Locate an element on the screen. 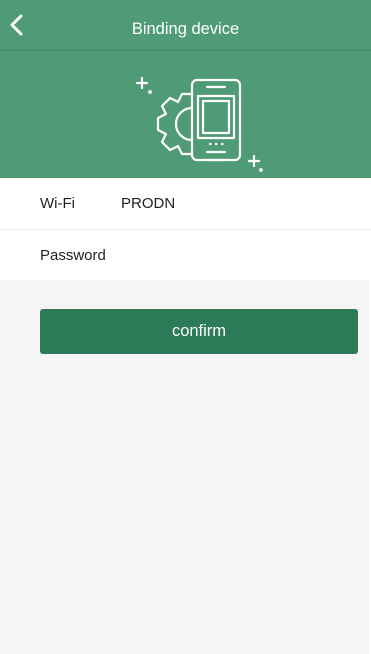 This screenshot has height=654, width=371. confirm-button: confirm is located at coordinates (199, 331).